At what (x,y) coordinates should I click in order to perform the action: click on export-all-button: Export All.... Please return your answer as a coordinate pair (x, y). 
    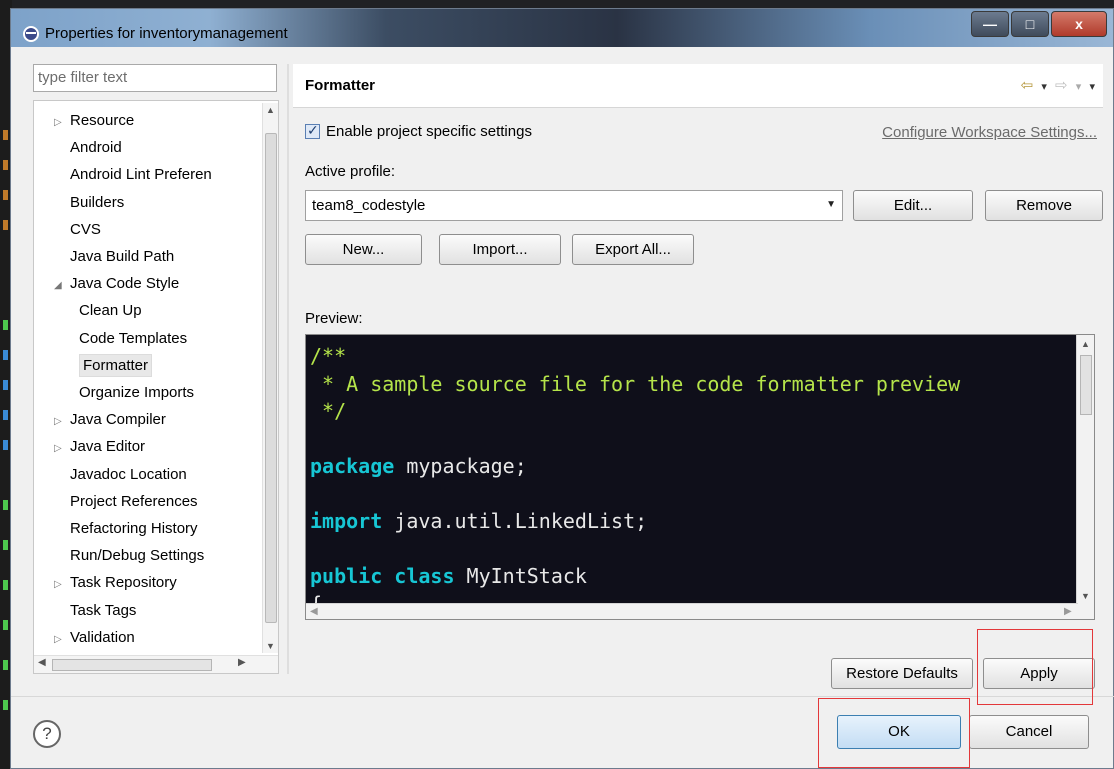
    Looking at the image, I should click on (633, 249).